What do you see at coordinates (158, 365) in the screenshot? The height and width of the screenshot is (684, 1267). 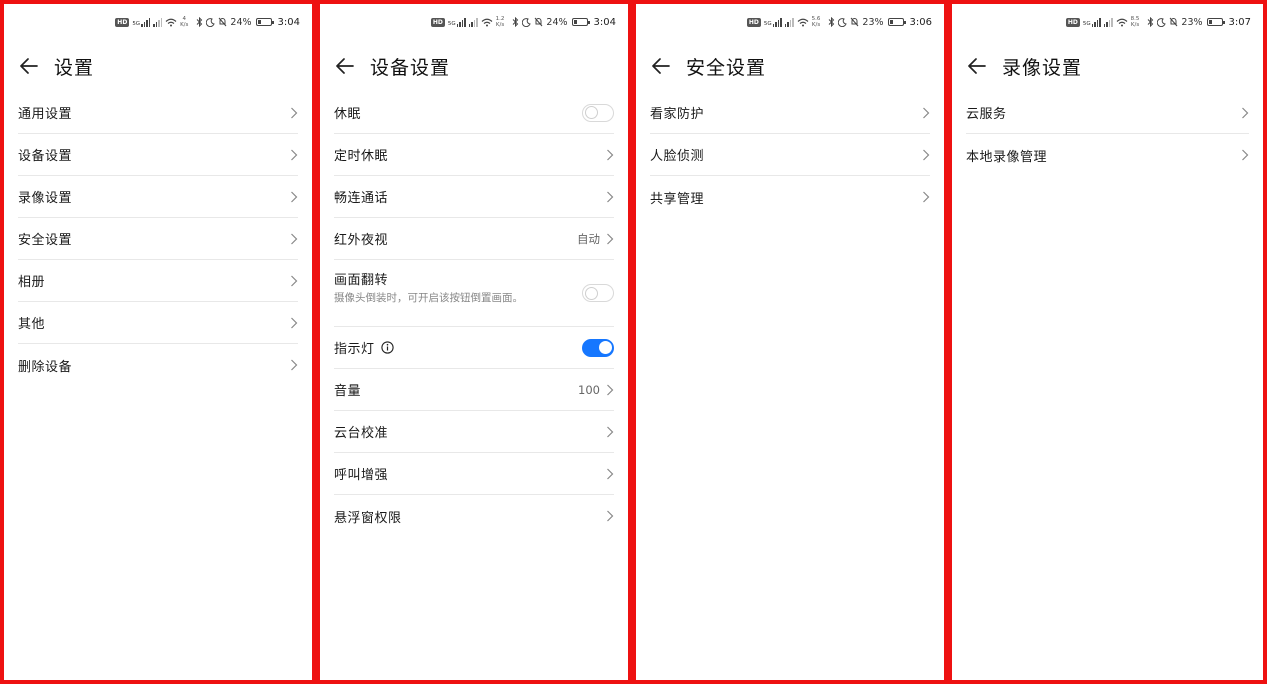 I see `list-item-delete-device: 删除设备` at bounding box center [158, 365].